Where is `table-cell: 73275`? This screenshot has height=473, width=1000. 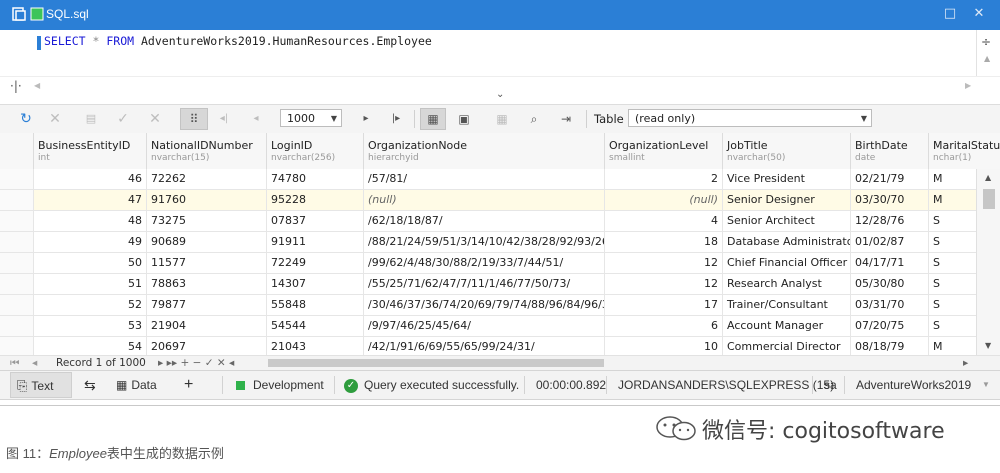 table-cell: 73275 is located at coordinates (207, 221).